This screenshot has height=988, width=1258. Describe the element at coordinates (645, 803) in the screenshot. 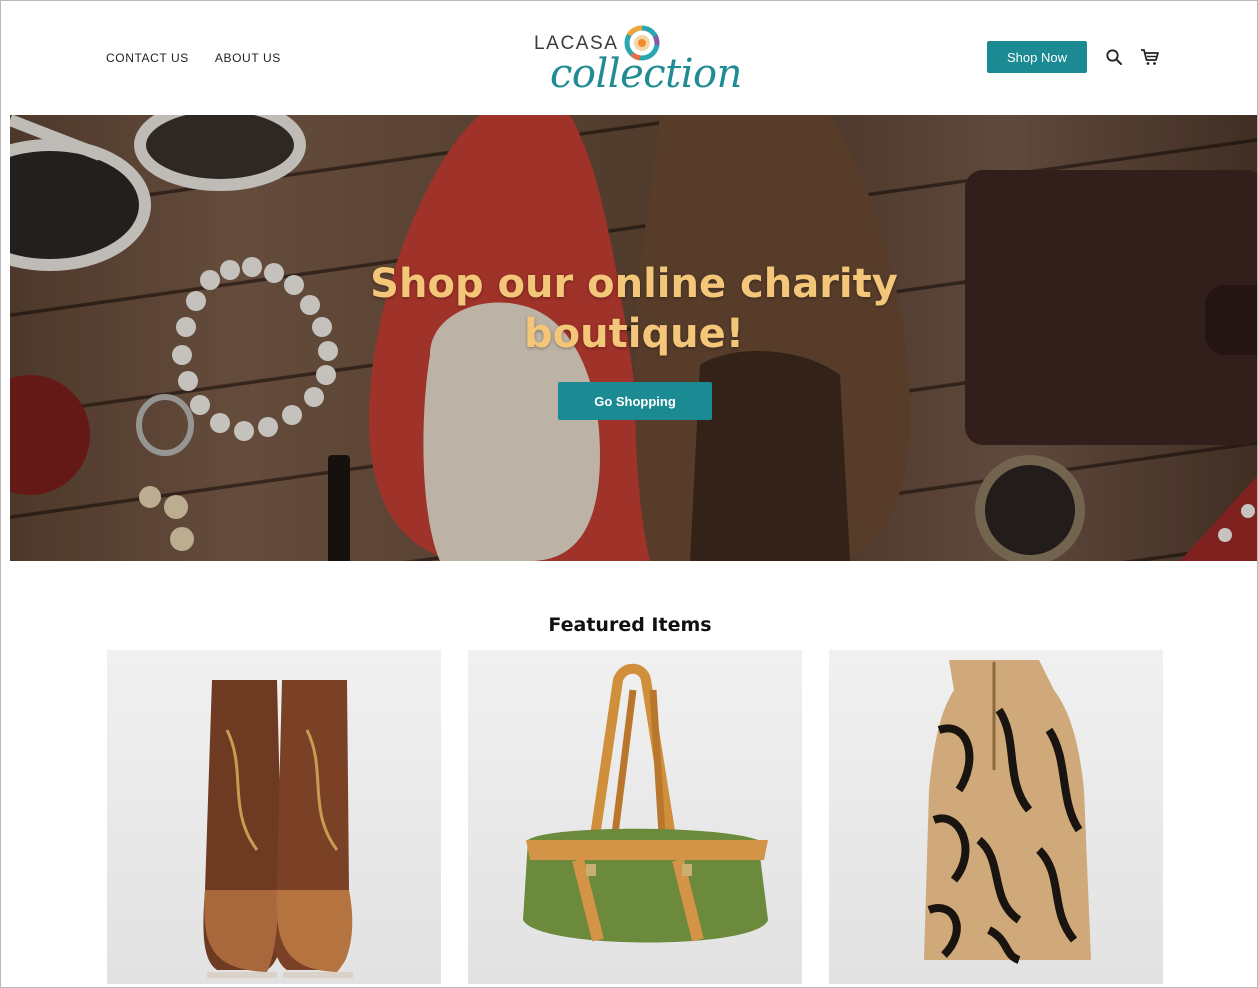

I see `green-handbag-image` at that location.